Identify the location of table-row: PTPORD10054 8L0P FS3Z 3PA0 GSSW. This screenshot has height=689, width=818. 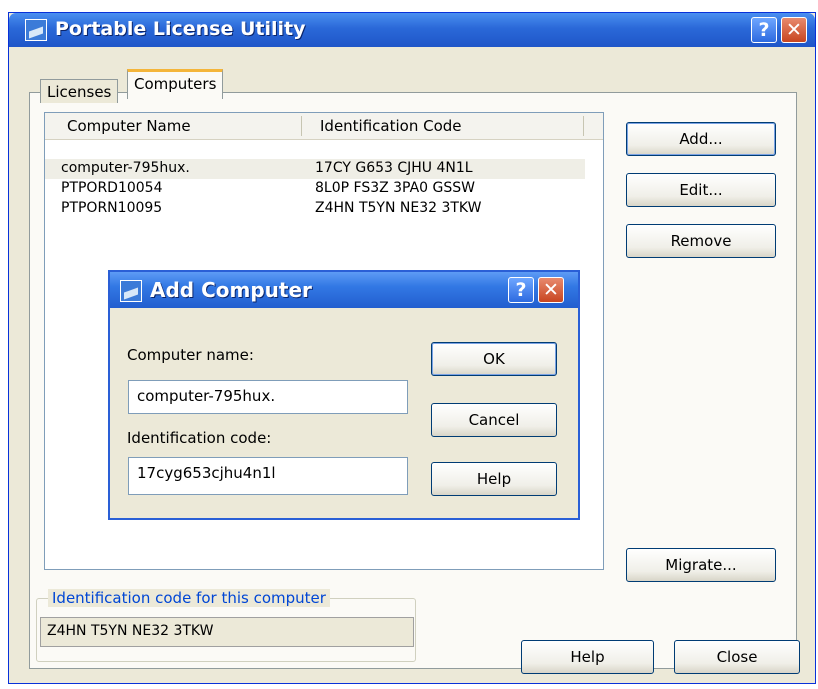
(315, 189).